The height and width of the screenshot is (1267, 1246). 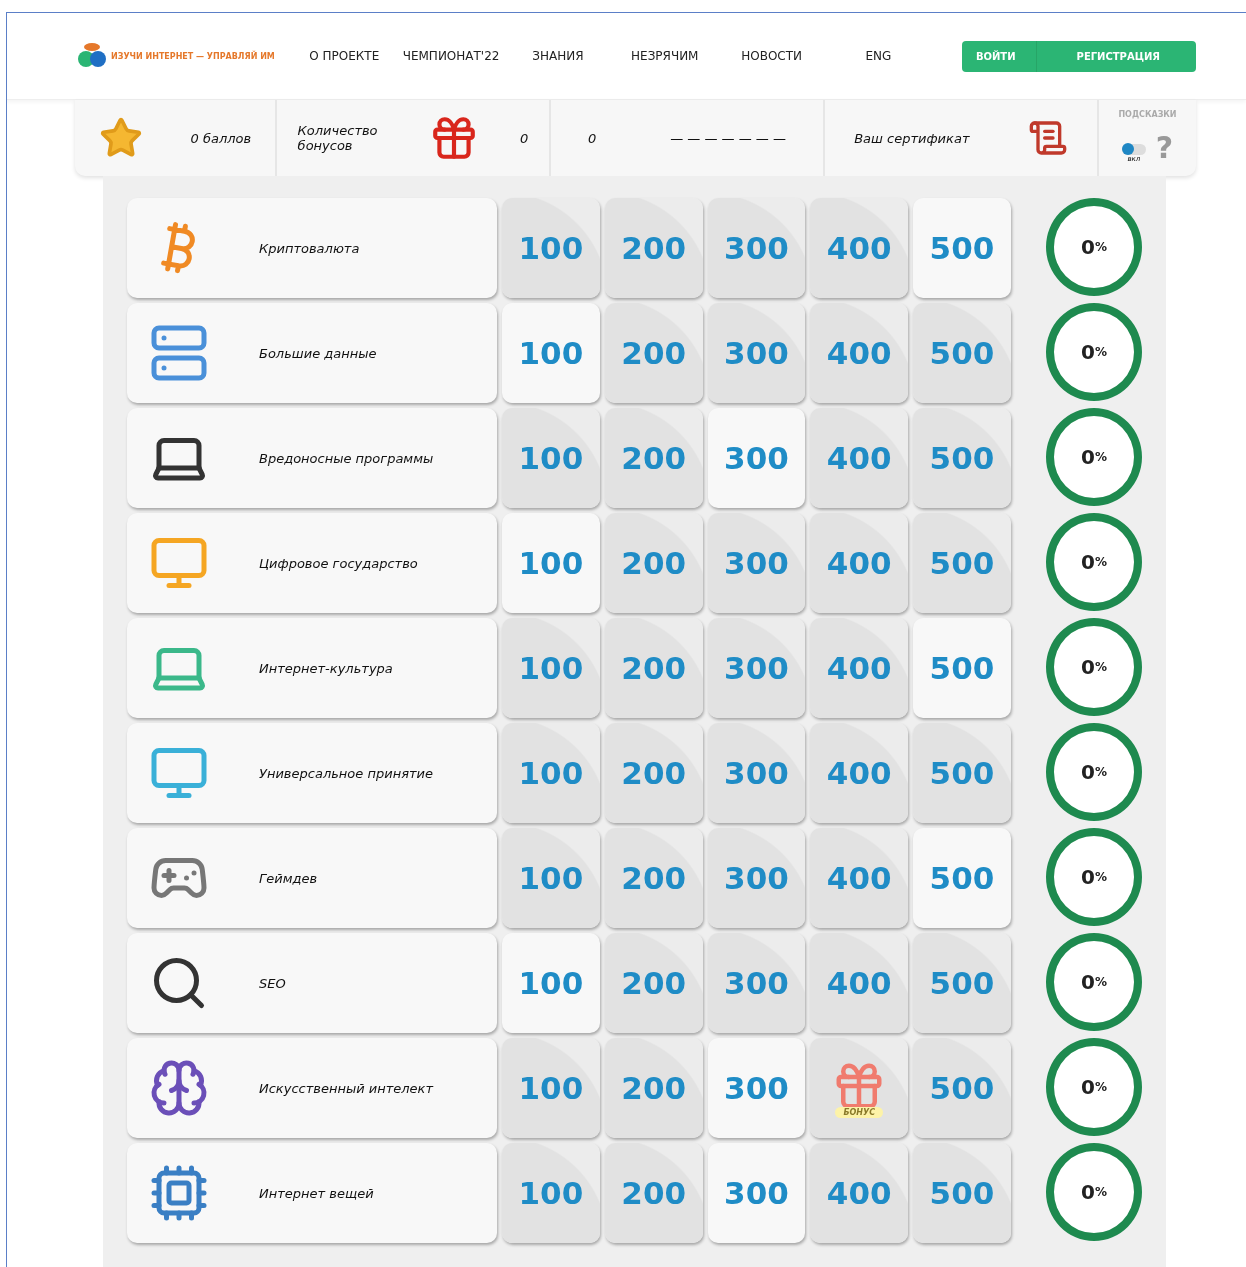 I want to click on topic-name: SEO, so click(x=272, y=983).